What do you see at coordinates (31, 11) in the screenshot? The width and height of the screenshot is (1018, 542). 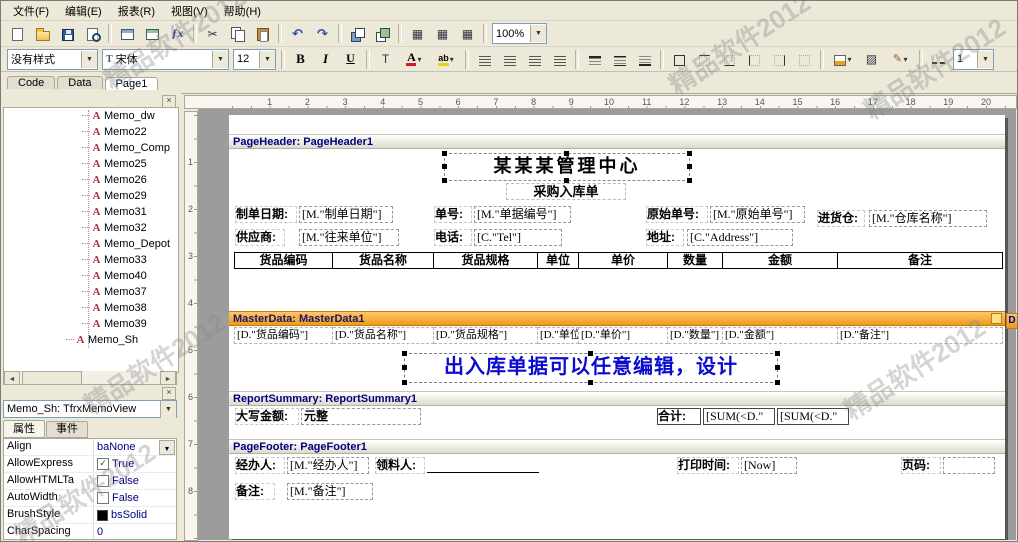 I see `menu-file: 文件(F)` at bounding box center [31, 11].